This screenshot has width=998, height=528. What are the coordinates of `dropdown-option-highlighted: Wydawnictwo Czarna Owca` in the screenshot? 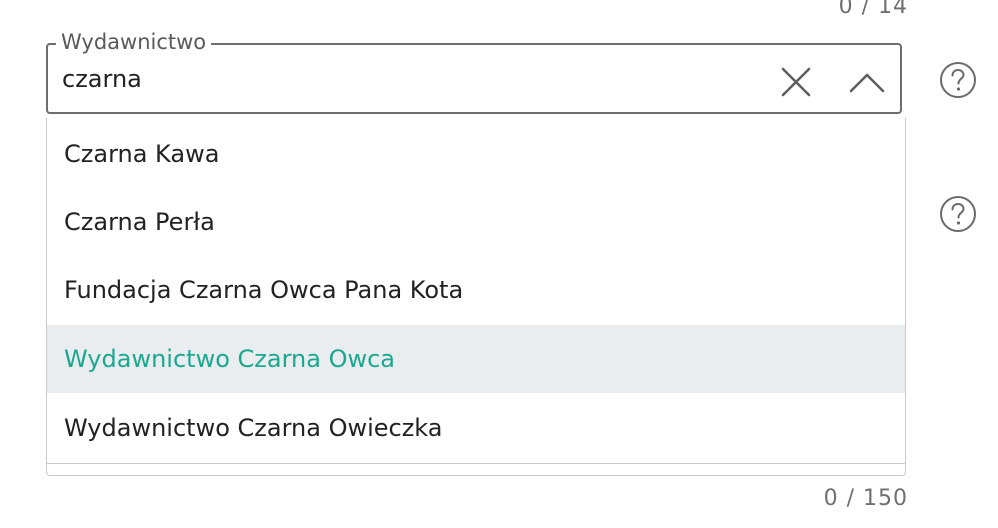 It's located at (476, 359).